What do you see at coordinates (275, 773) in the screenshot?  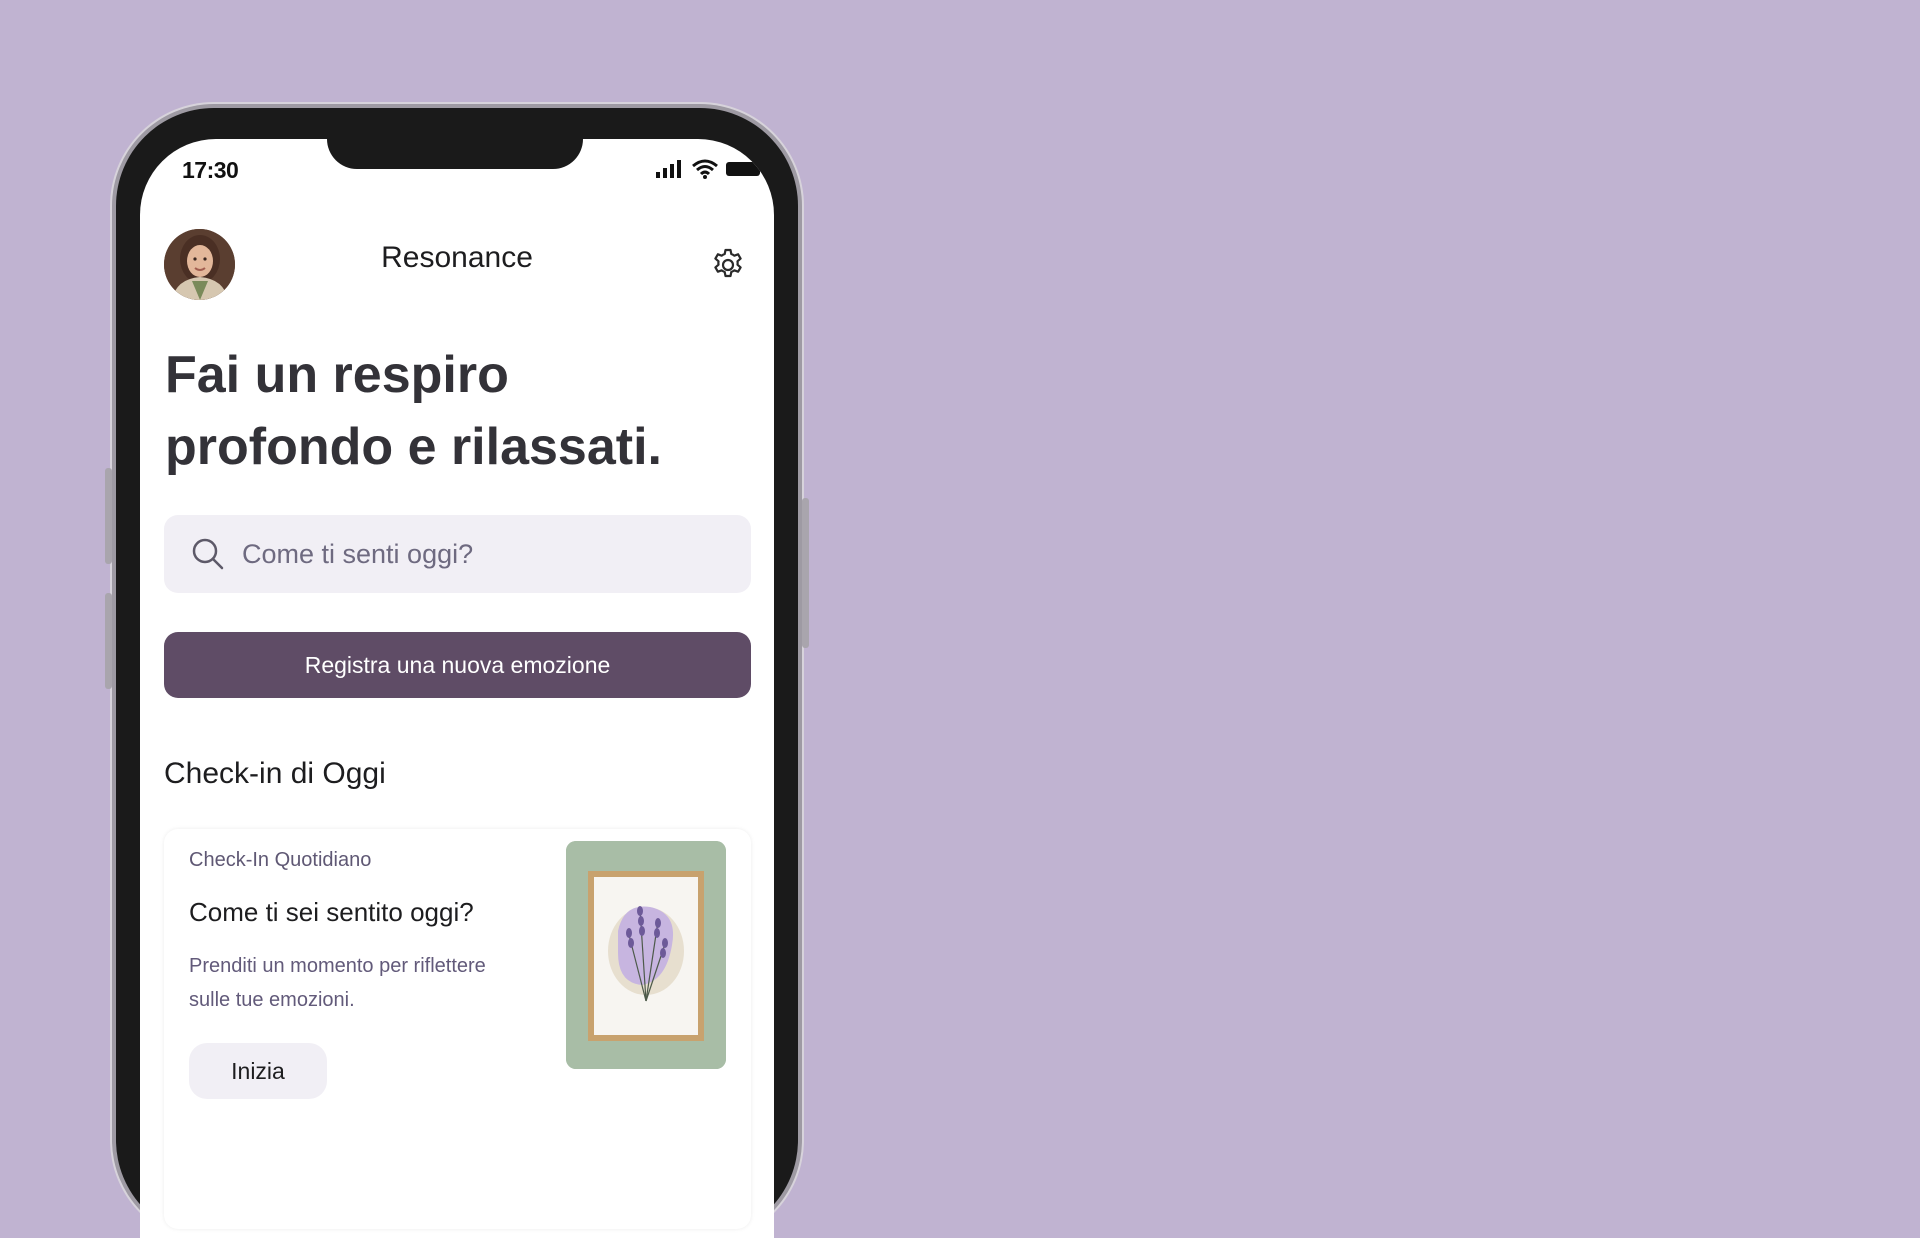 I see `section-title: Check-in di Oggi` at bounding box center [275, 773].